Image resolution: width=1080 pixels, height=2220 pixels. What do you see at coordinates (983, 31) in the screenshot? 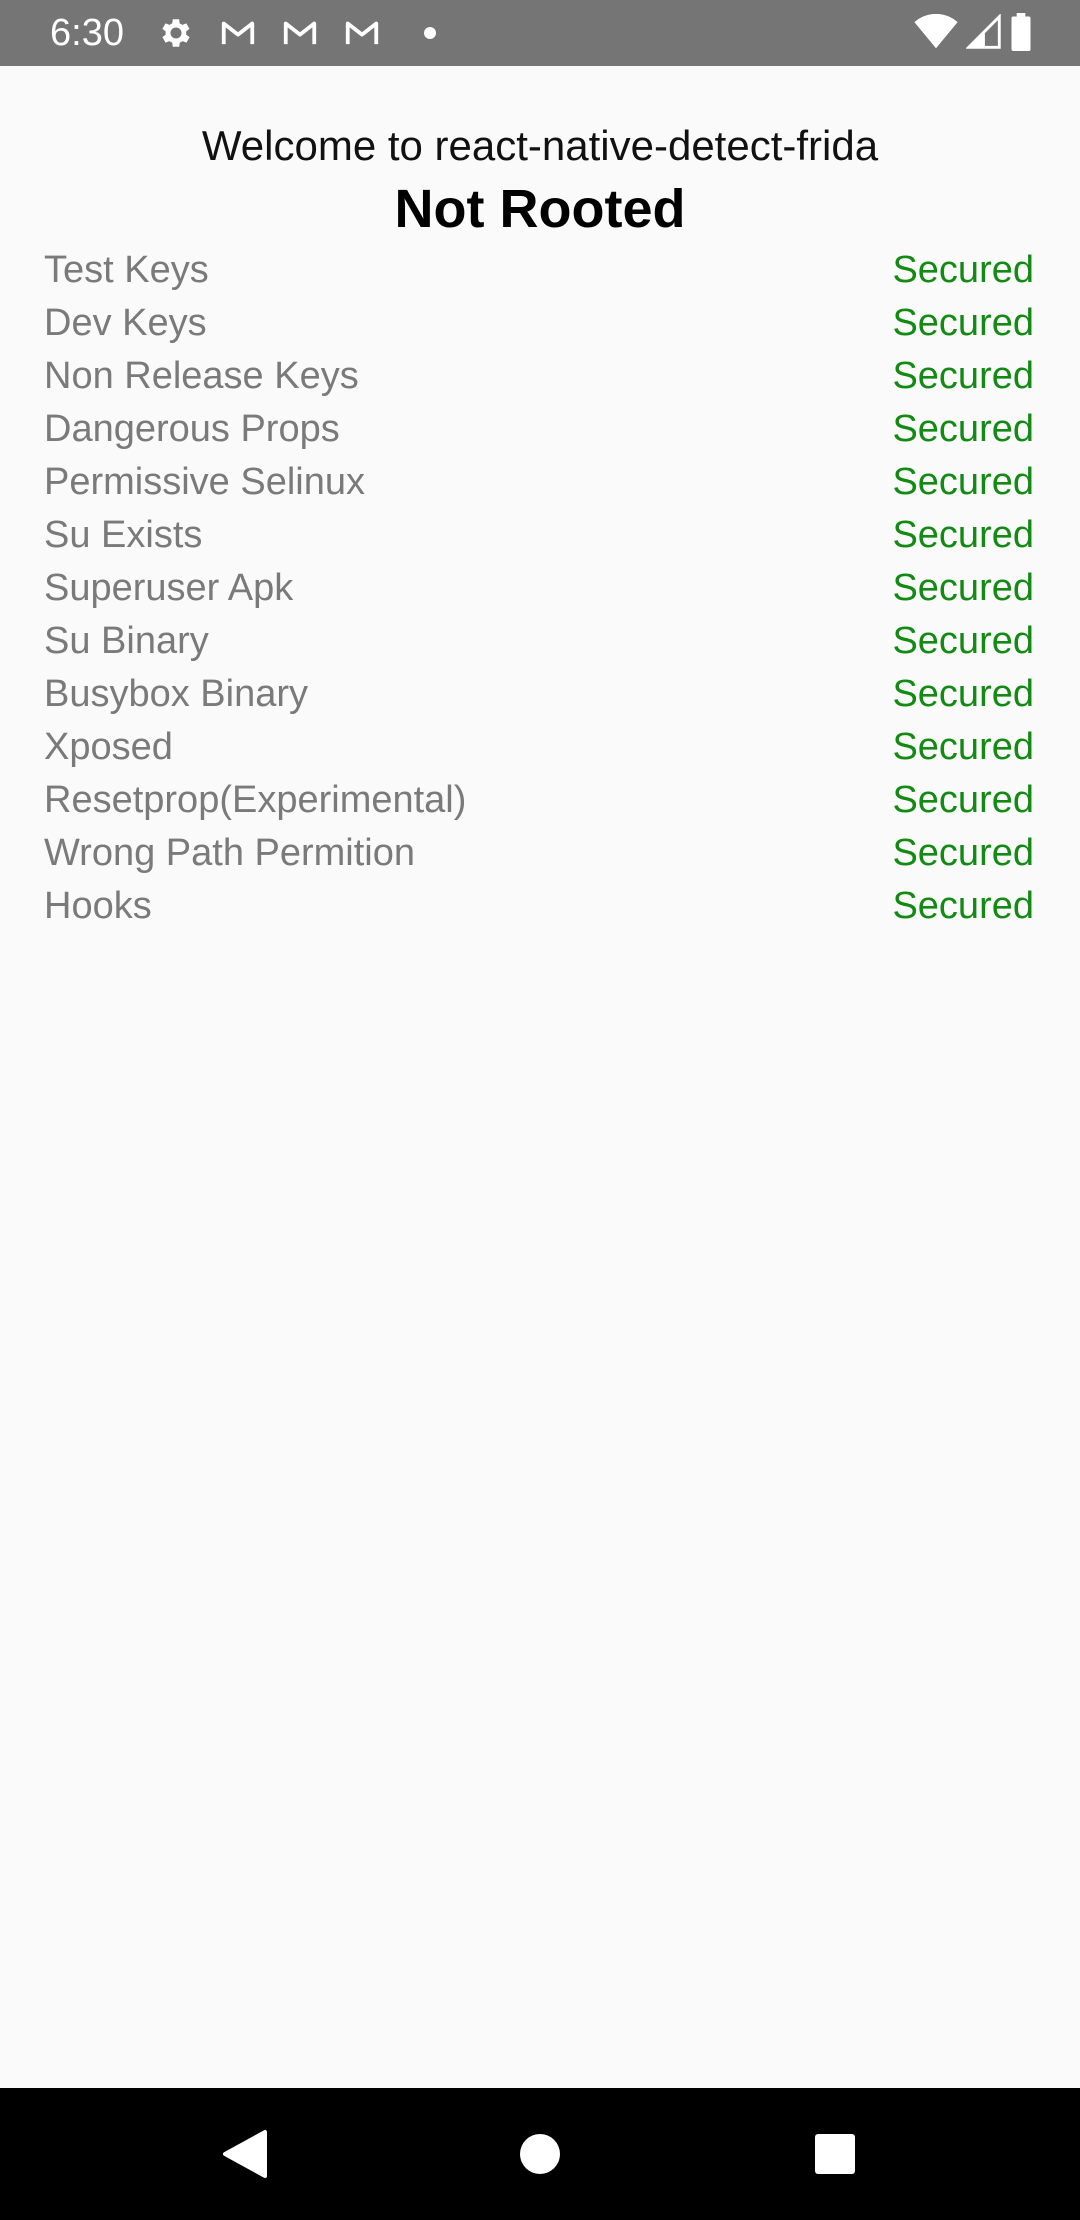
I see `cell-signal-icon` at bounding box center [983, 31].